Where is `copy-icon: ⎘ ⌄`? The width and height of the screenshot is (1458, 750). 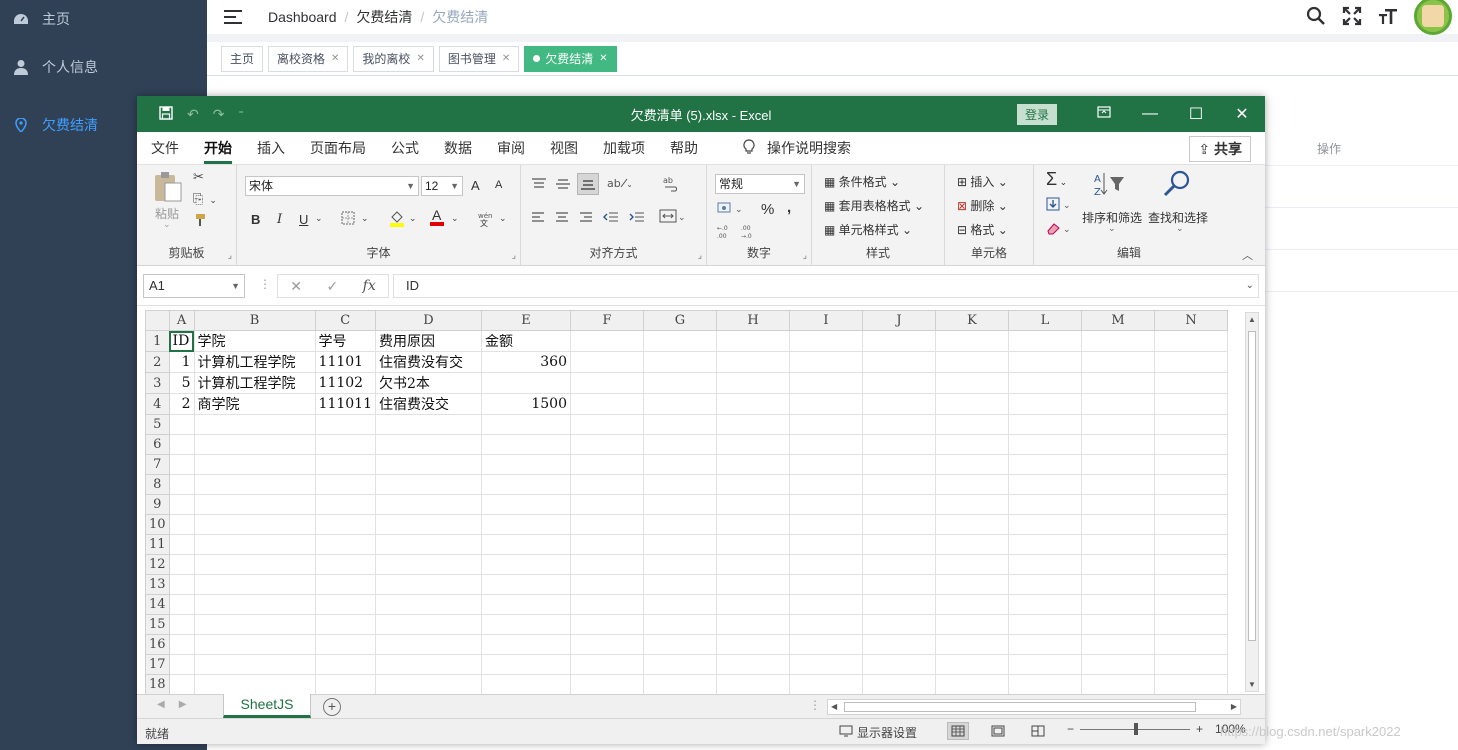 copy-icon: ⎘ ⌄ is located at coordinates (205, 199).